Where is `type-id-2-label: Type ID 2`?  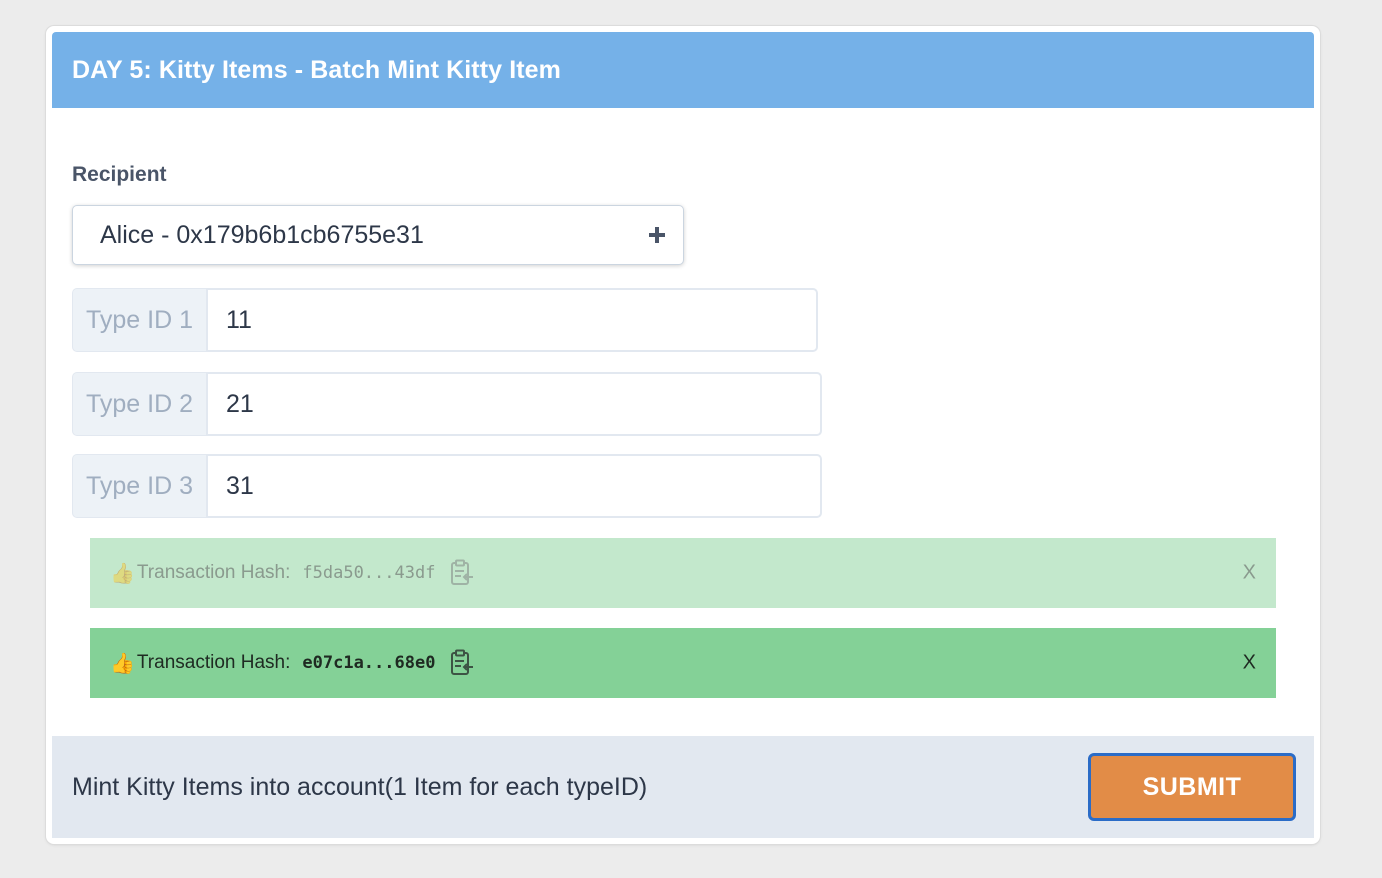
type-id-2-label: Type ID 2 is located at coordinates (139, 404).